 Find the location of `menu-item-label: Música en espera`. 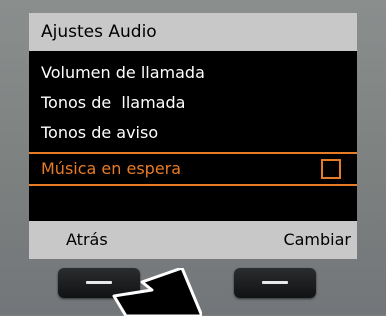

menu-item-label: Música en espera is located at coordinates (111, 168).